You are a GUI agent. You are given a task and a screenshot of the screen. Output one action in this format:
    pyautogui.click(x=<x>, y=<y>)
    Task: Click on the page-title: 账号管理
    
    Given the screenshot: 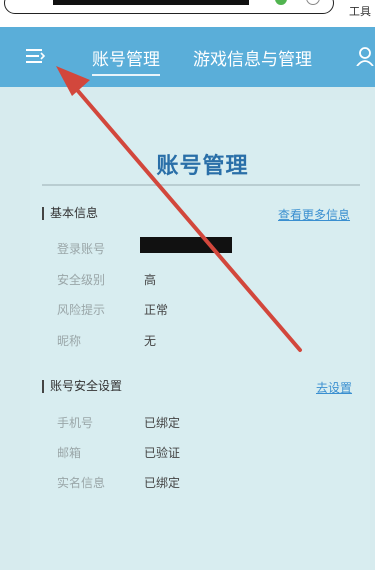 What is the action you would take?
    pyautogui.click(x=202, y=166)
    